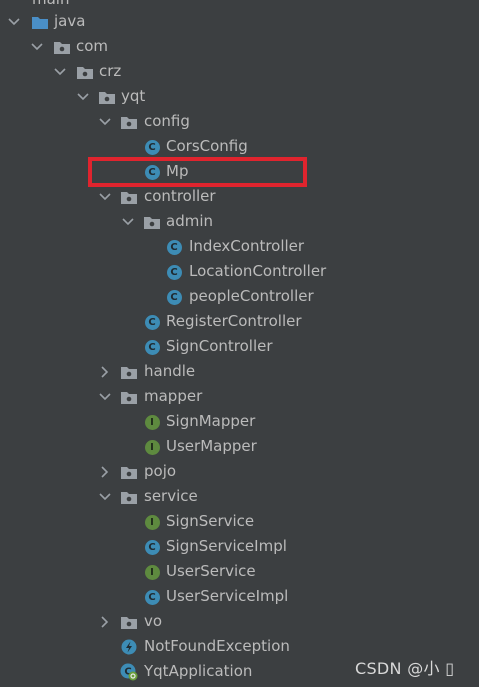  I want to click on tree-row-com: com, so click(239, 46).